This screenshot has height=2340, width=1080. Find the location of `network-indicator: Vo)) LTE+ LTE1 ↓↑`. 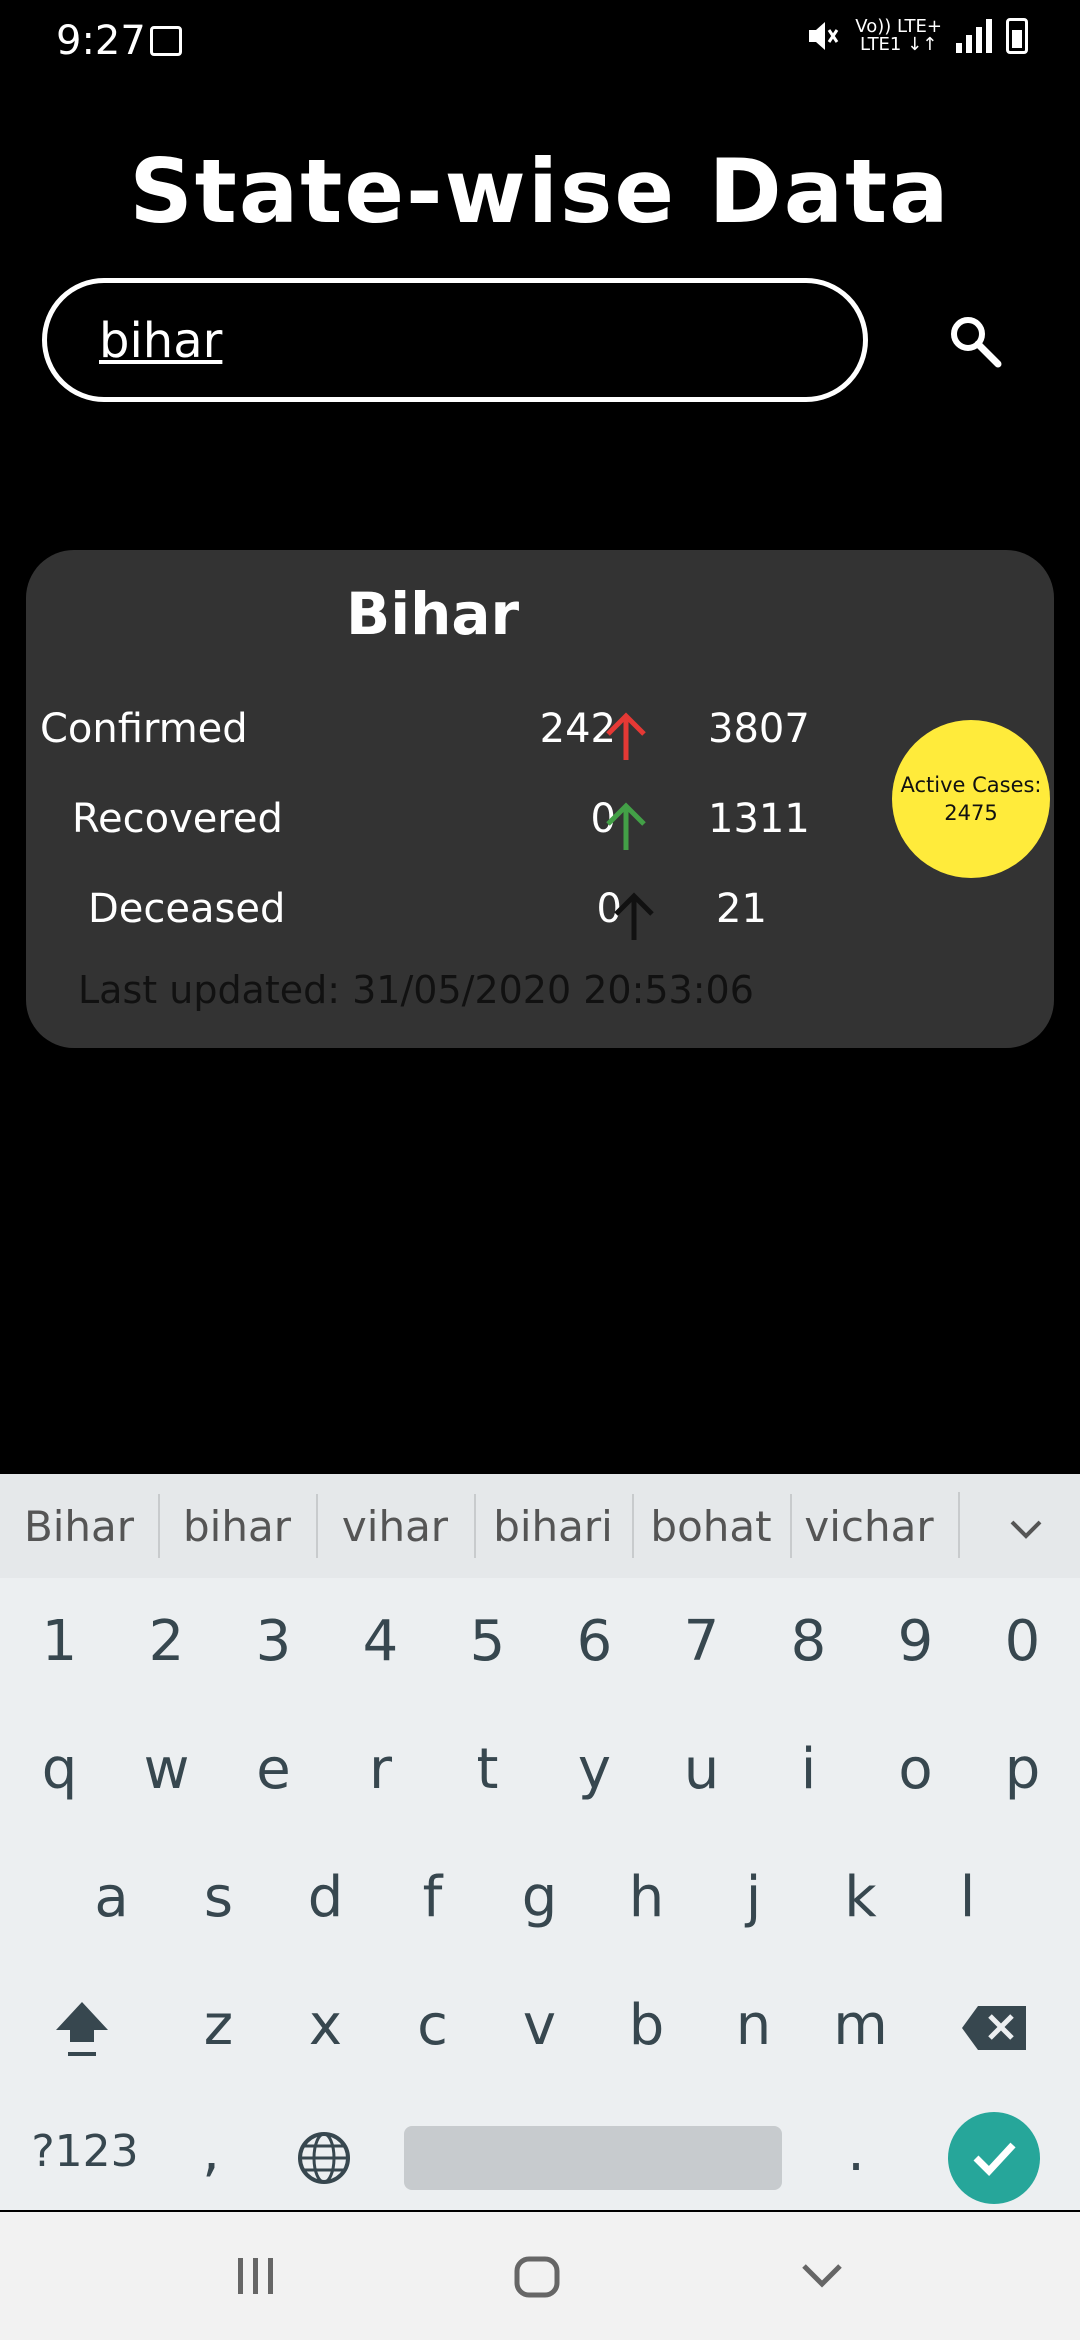

network-indicator: Vo)) LTE+ LTE1 ↓↑ is located at coordinates (898, 35).